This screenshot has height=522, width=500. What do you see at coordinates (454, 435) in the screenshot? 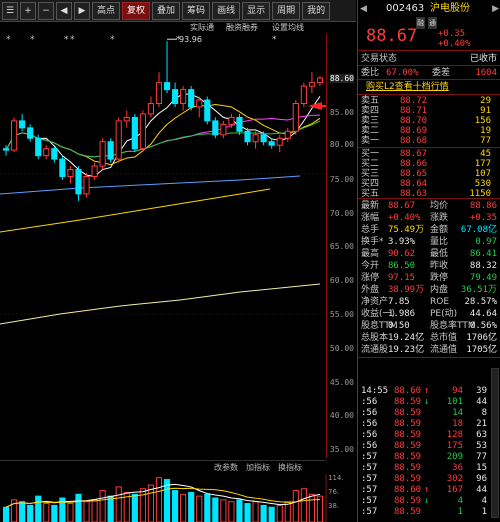
I see `tick-volume: 128` at bounding box center [454, 435].